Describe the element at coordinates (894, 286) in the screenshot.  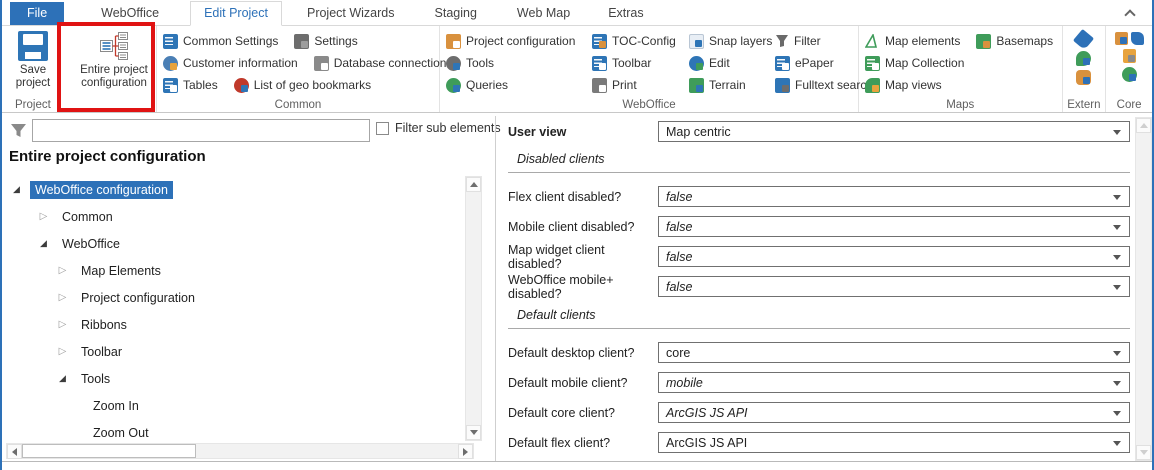
I see `weboffice-mobileplus-disabled-dropdown: false` at that location.